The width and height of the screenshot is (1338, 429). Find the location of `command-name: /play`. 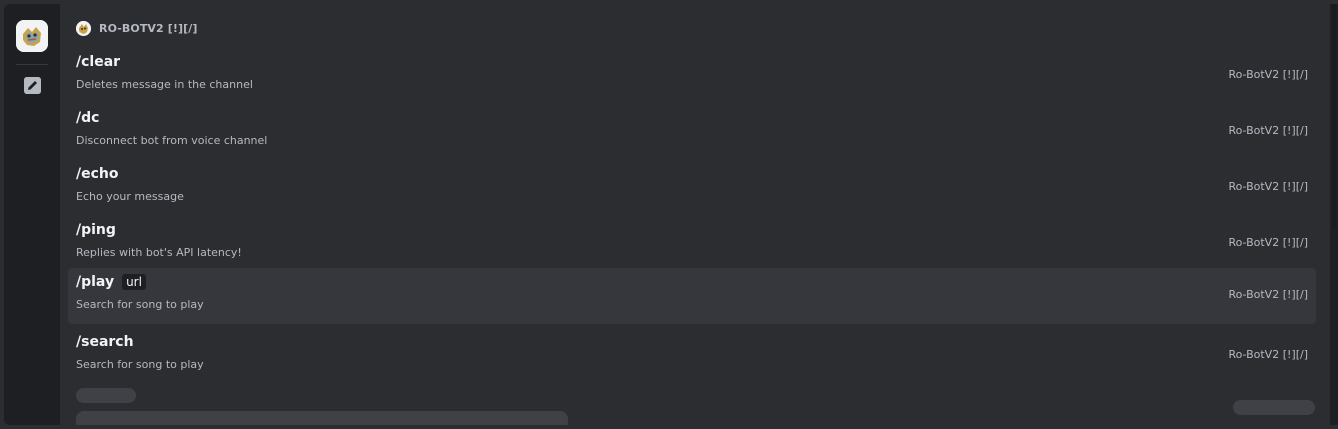

command-name: /play is located at coordinates (95, 282).